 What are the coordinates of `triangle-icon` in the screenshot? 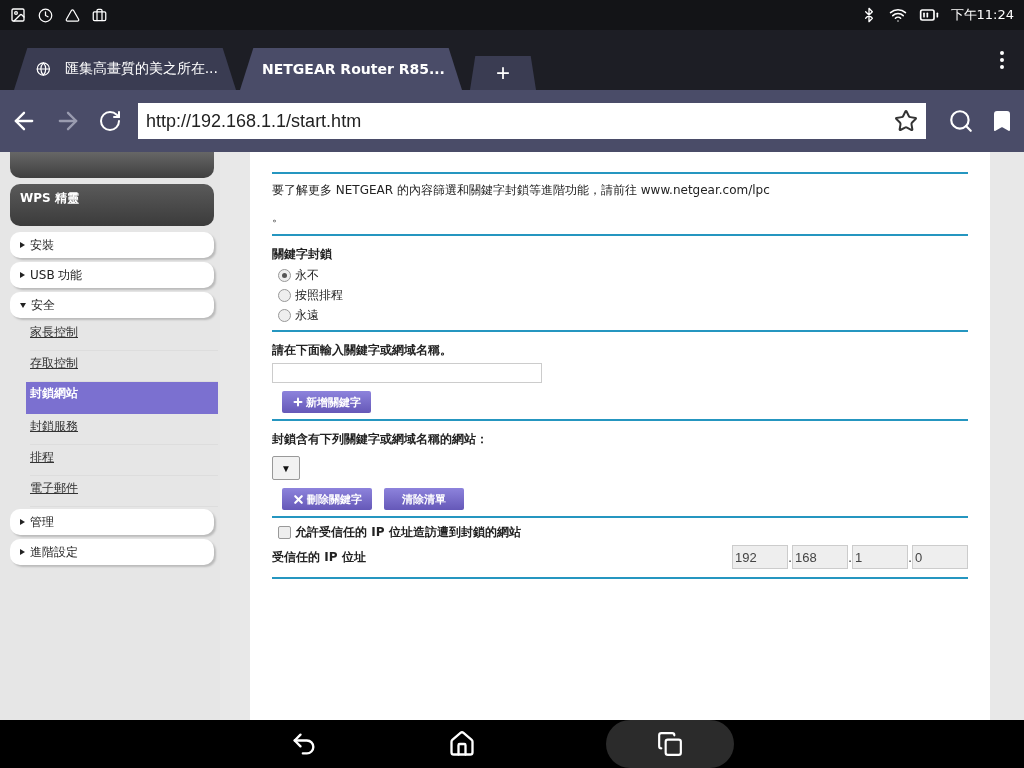 It's located at (72, 15).